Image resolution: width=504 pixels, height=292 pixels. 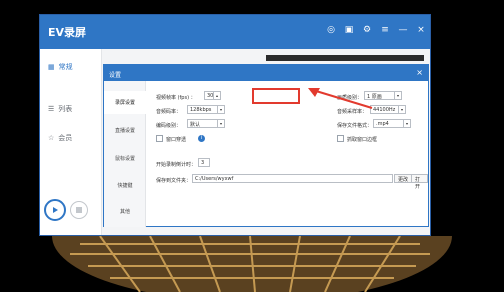 I want to click on audio-bitrate-select: 128kbps ▾, so click(x=206, y=109).